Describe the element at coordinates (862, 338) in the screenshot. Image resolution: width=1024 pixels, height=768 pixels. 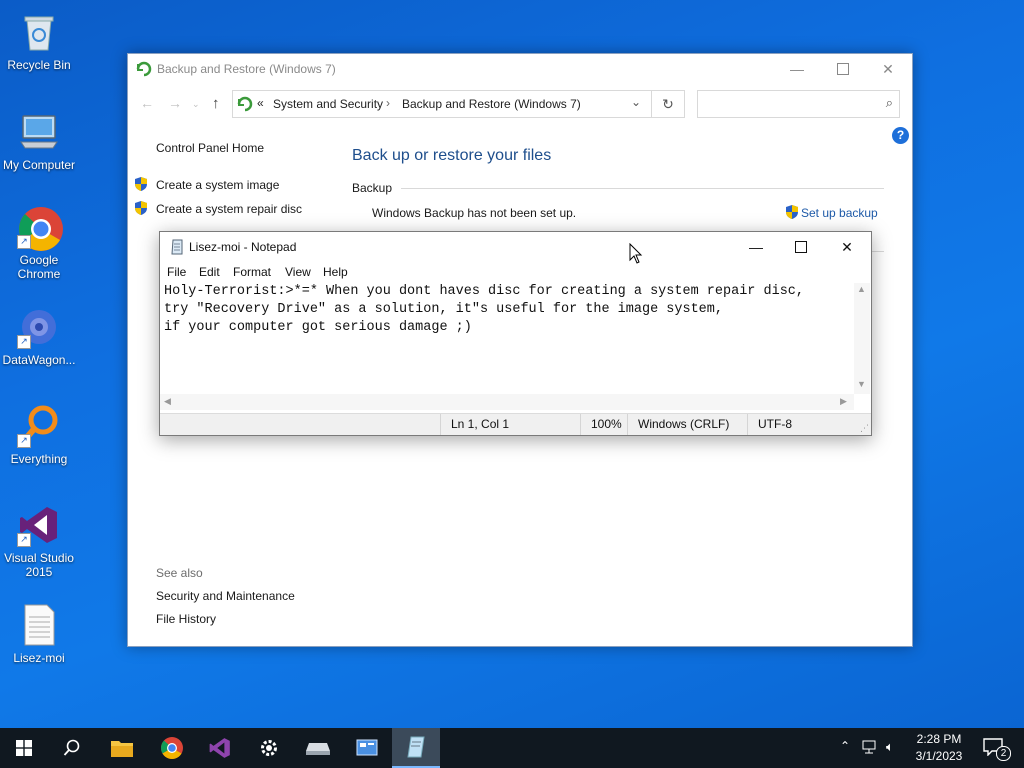
I see `vertical-scrollbar: ▲ ▼` at that location.